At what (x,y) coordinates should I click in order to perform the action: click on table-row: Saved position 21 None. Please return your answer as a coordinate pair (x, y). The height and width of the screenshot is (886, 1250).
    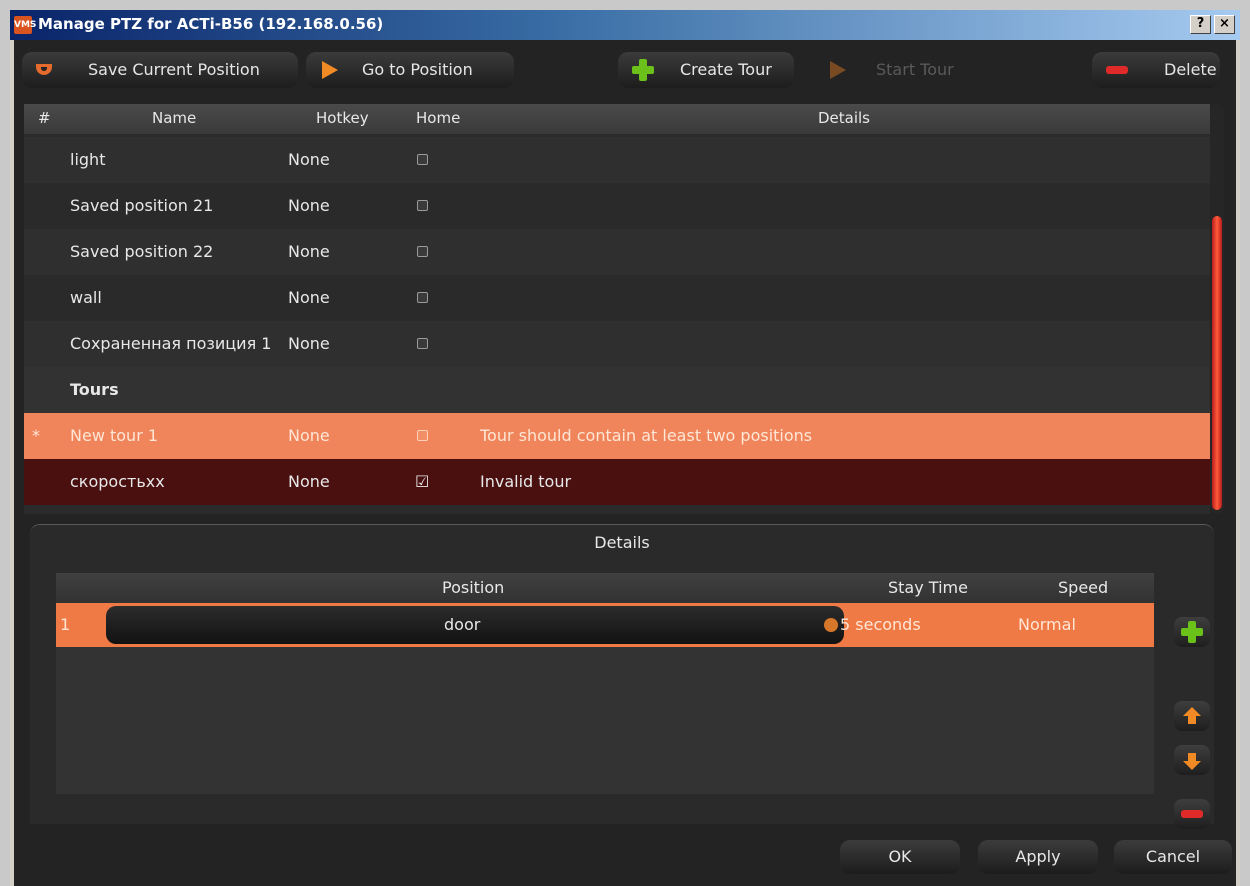
    Looking at the image, I should click on (617, 206).